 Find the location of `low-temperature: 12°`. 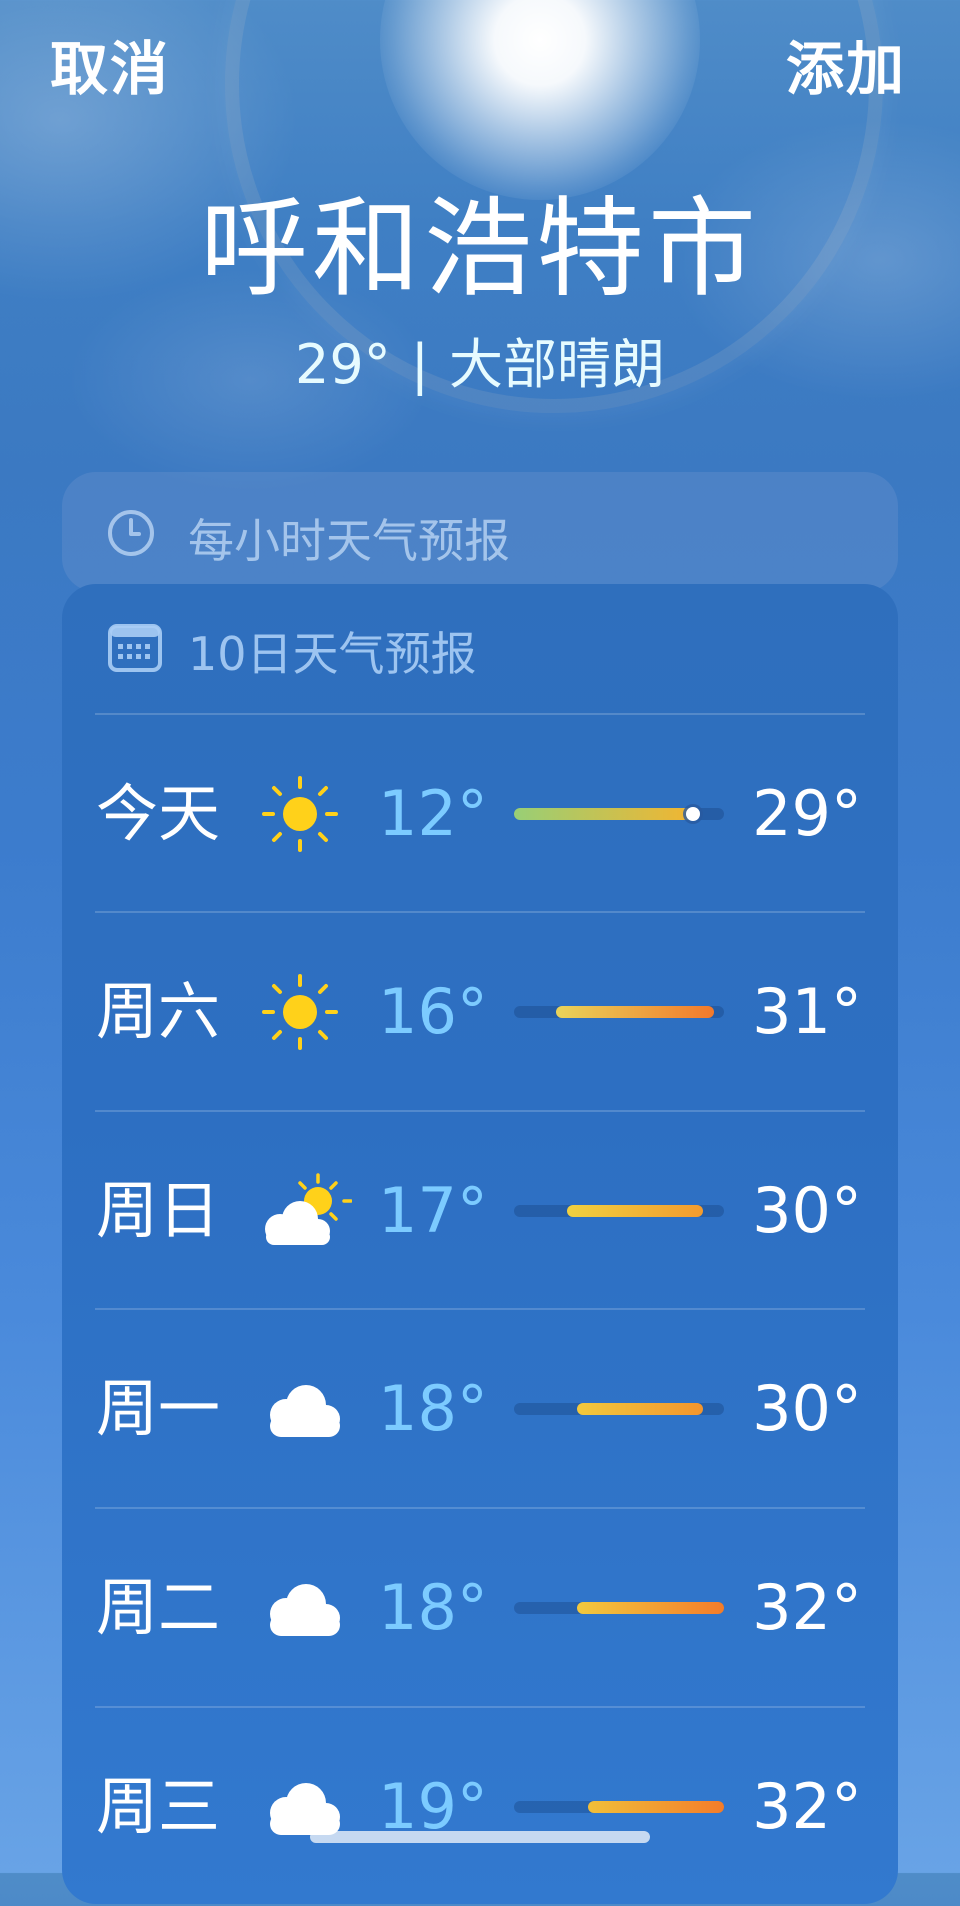

low-temperature: 12° is located at coordinates (433, 813).